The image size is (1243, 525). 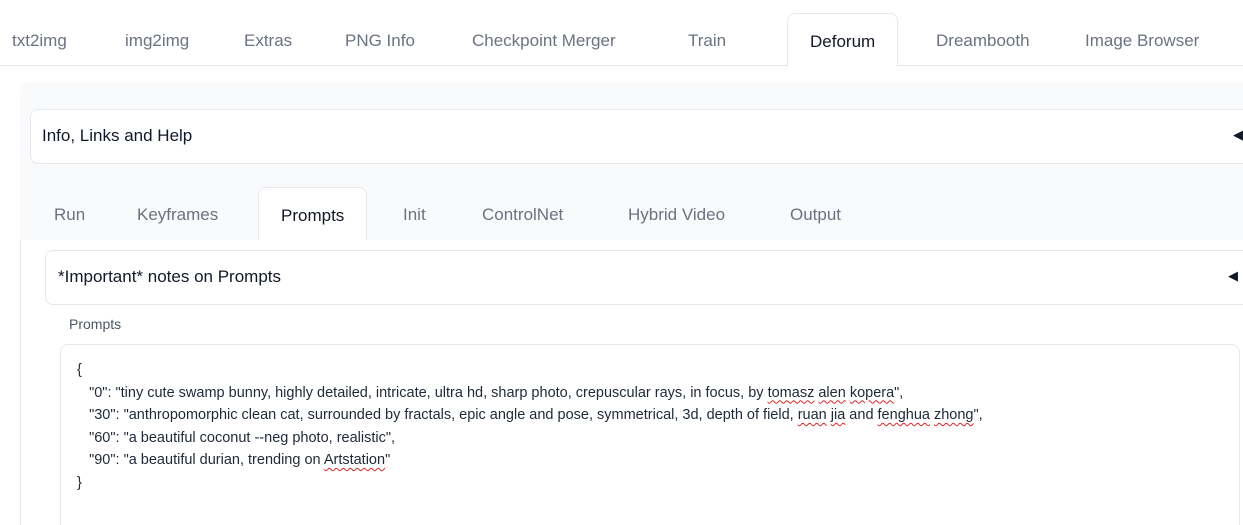 I want to click on tab-run: Run, so click(x=69, y=214).